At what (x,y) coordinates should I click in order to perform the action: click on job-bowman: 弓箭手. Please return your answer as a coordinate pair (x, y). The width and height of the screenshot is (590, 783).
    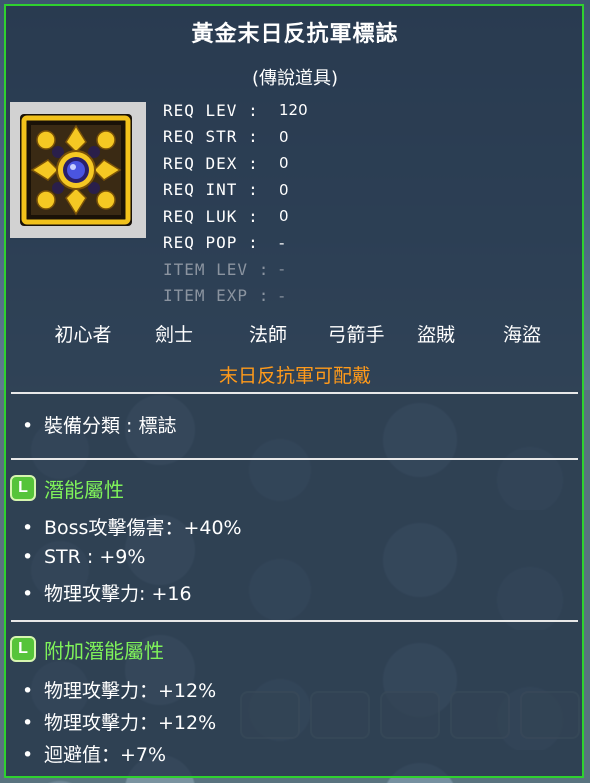
    Looking at the image, I should click on (356, 335).